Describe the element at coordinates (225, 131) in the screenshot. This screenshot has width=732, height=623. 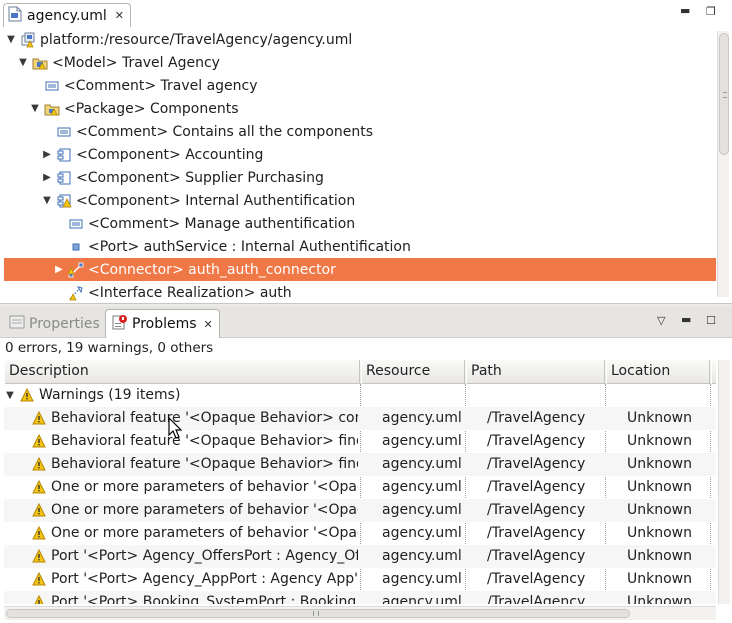
I see `tree-item-label: <Comment> Contains all the components` at that location.